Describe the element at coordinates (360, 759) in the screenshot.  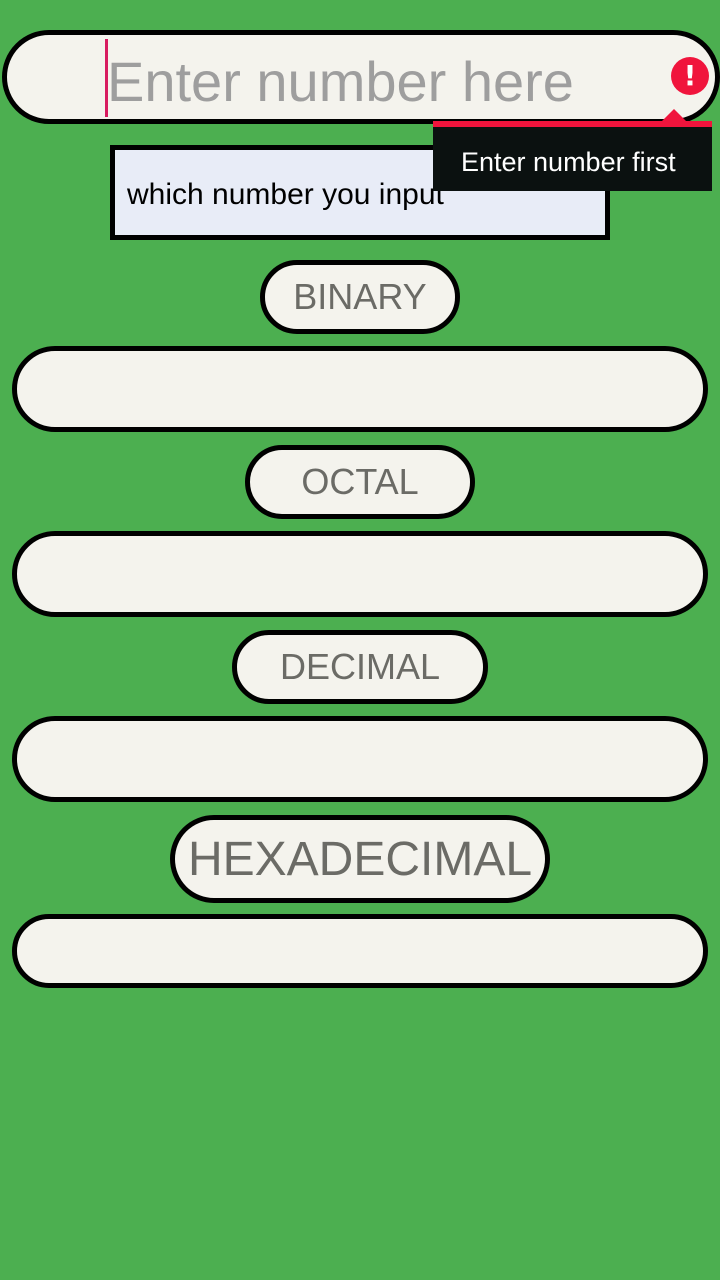
I see `decimal-output-field` at that location.